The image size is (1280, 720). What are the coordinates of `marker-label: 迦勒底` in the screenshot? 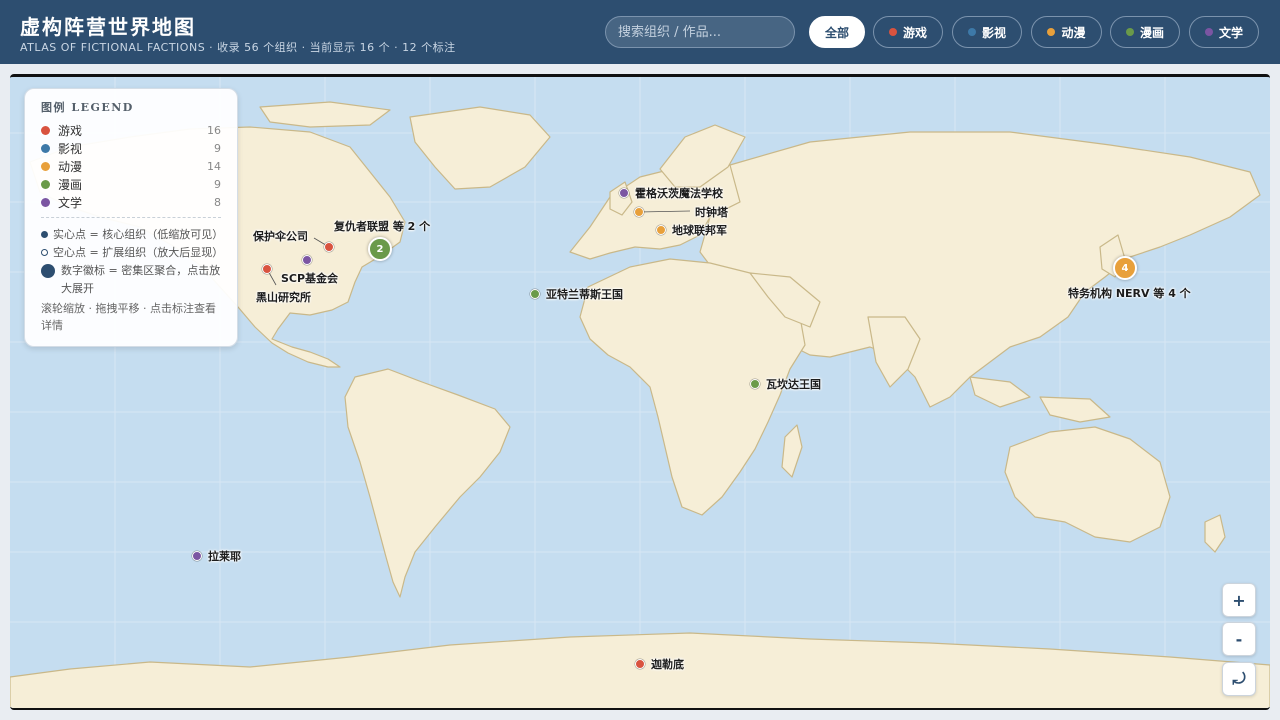 It's located at (667, 664).